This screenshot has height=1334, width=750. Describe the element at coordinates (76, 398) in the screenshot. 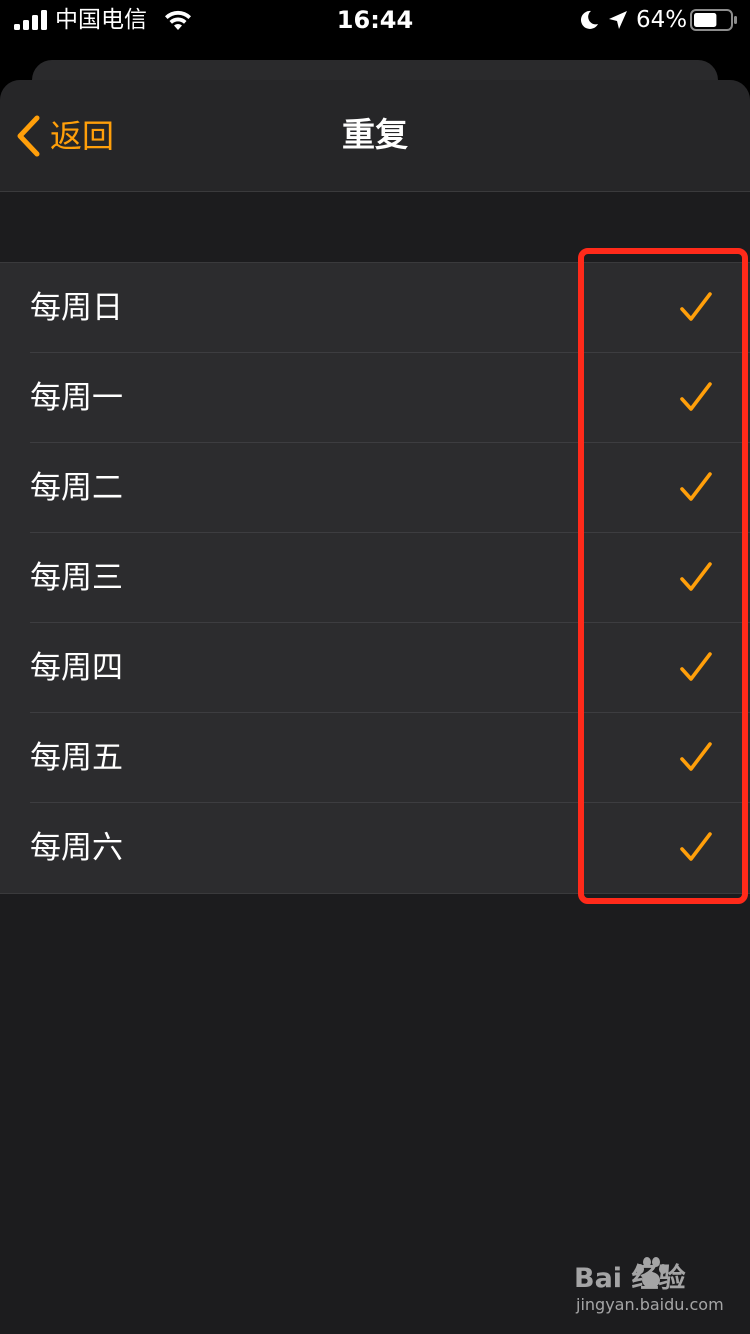

I see `day-label: 每周一` at that location.